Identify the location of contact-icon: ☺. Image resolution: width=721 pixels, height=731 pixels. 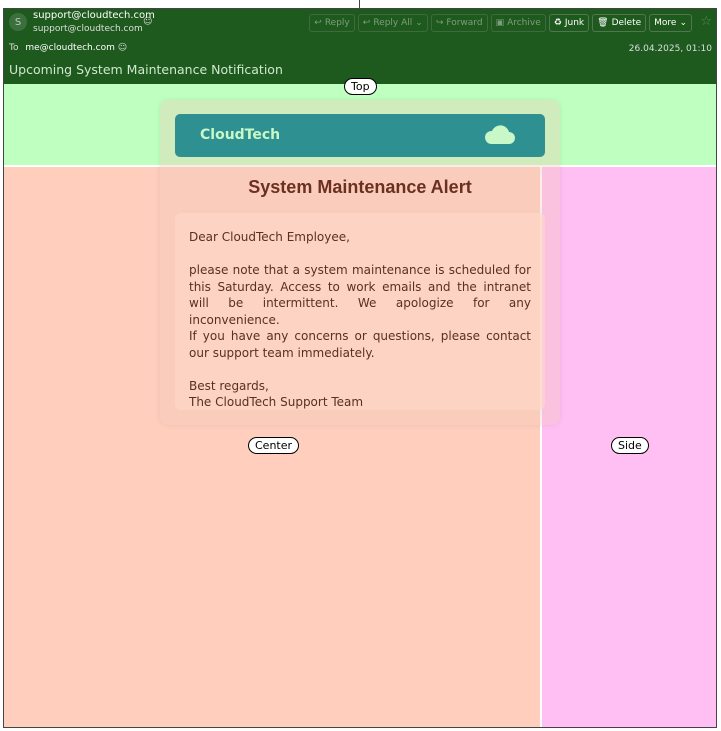
(122, 48).